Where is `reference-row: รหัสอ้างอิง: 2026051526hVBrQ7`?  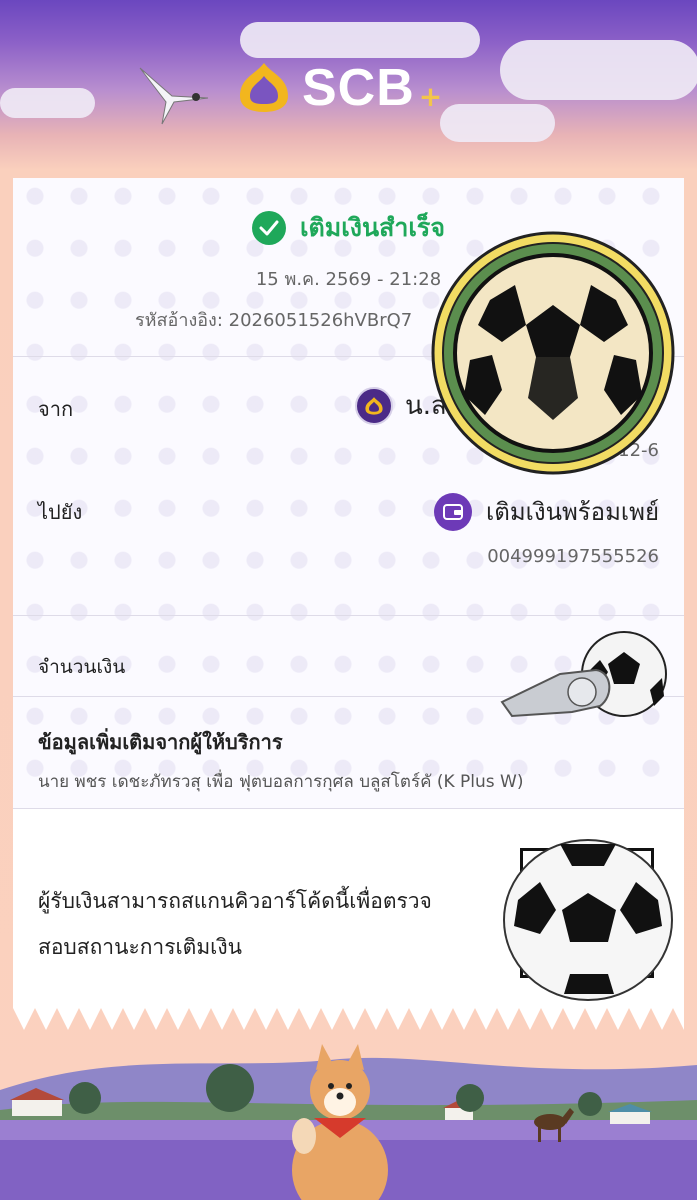 reference-row: รหัสอ้างอิง: 2026051526hVBrQ7 is located at coordinates (273, 319).